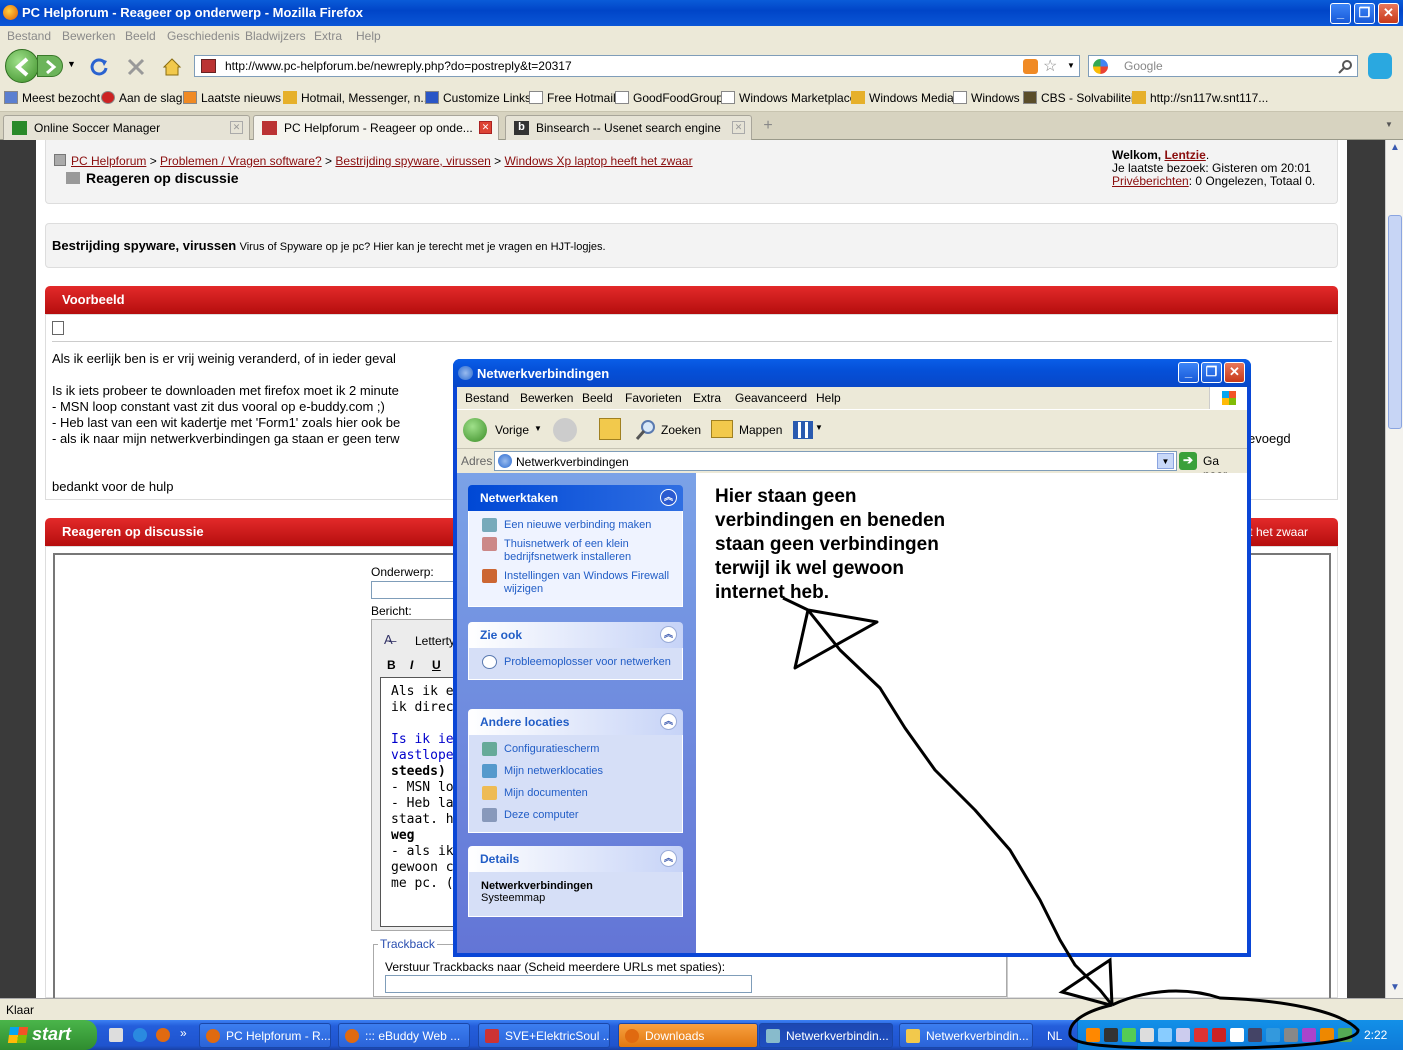  What do you see at coordinates (1364, 13) in the screenshot?
I see `maximize-button: ❐` at bounding box center [1364, 13].